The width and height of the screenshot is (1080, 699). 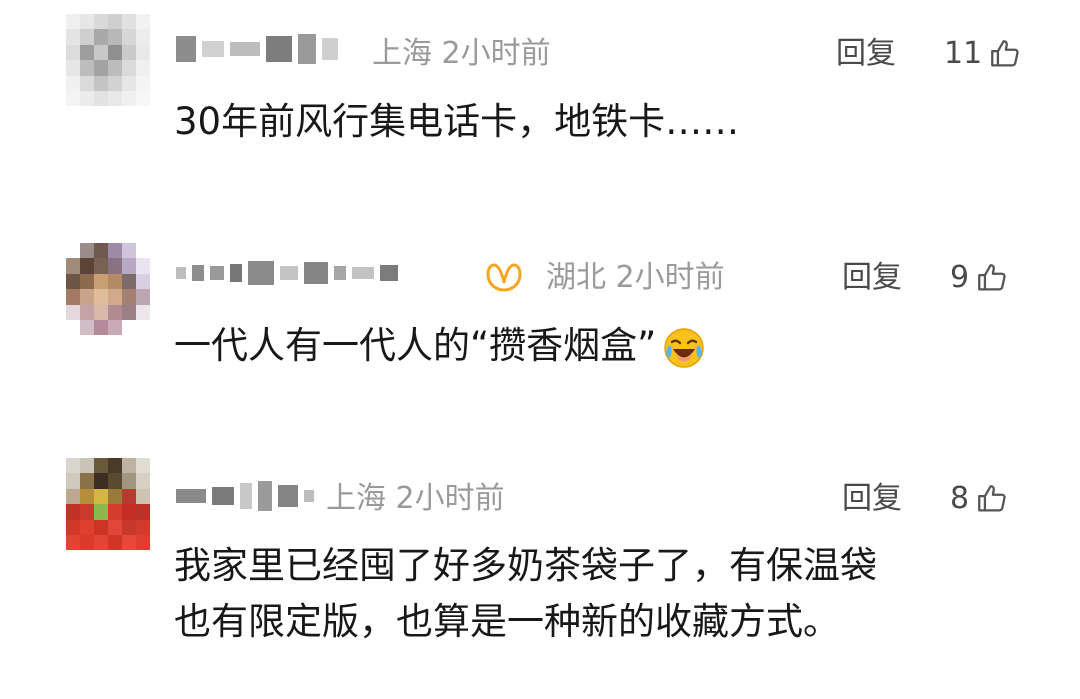 I want to click on laughing-crying-emoji, so click(x=684, y=347).